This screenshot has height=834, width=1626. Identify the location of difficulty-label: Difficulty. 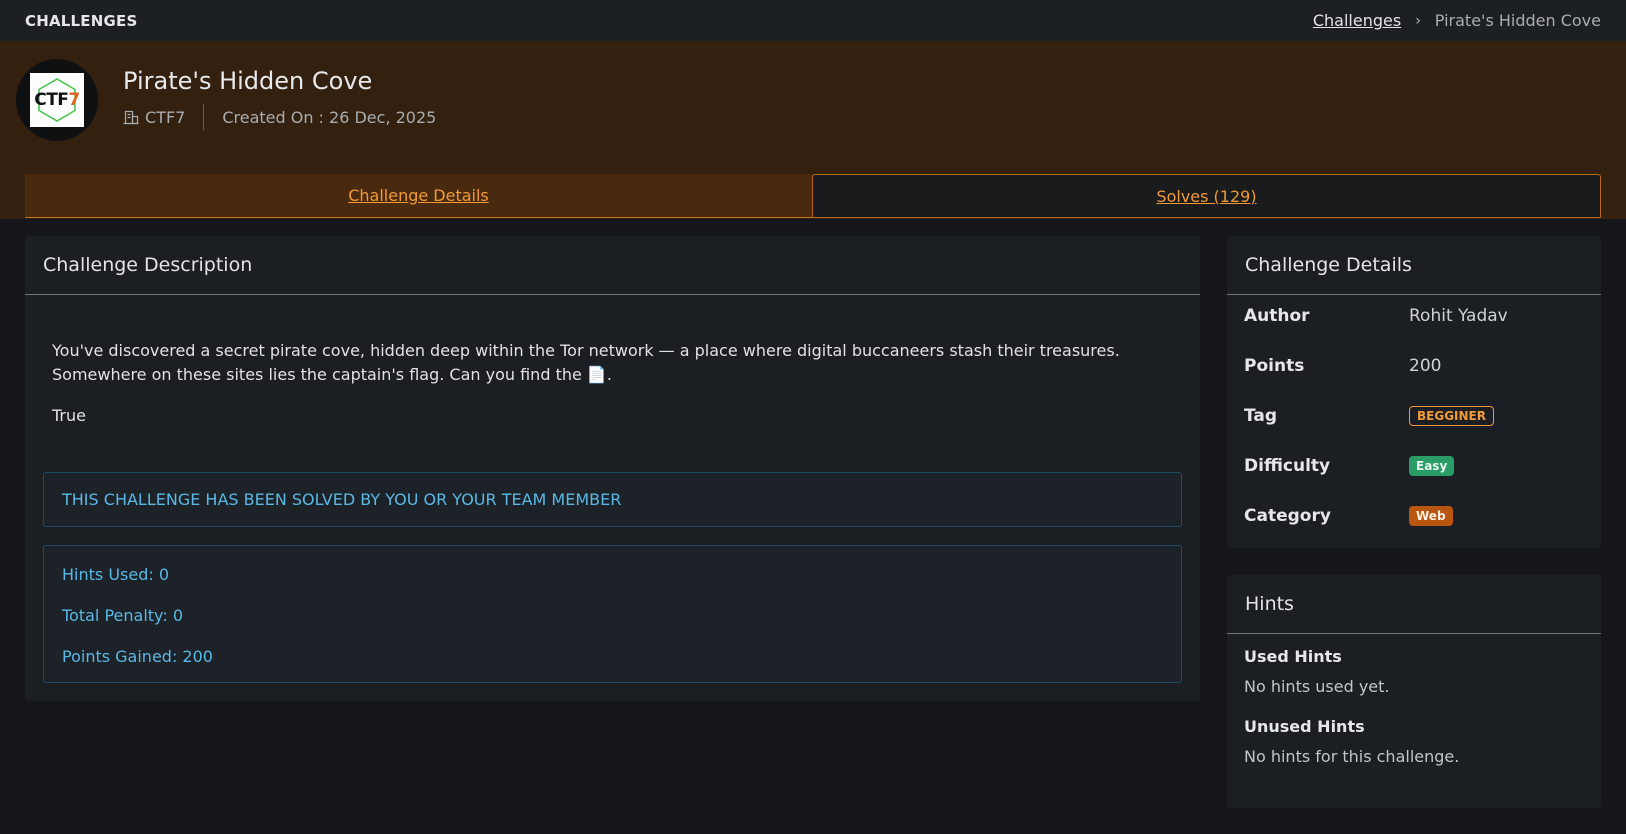
(1287, 466).